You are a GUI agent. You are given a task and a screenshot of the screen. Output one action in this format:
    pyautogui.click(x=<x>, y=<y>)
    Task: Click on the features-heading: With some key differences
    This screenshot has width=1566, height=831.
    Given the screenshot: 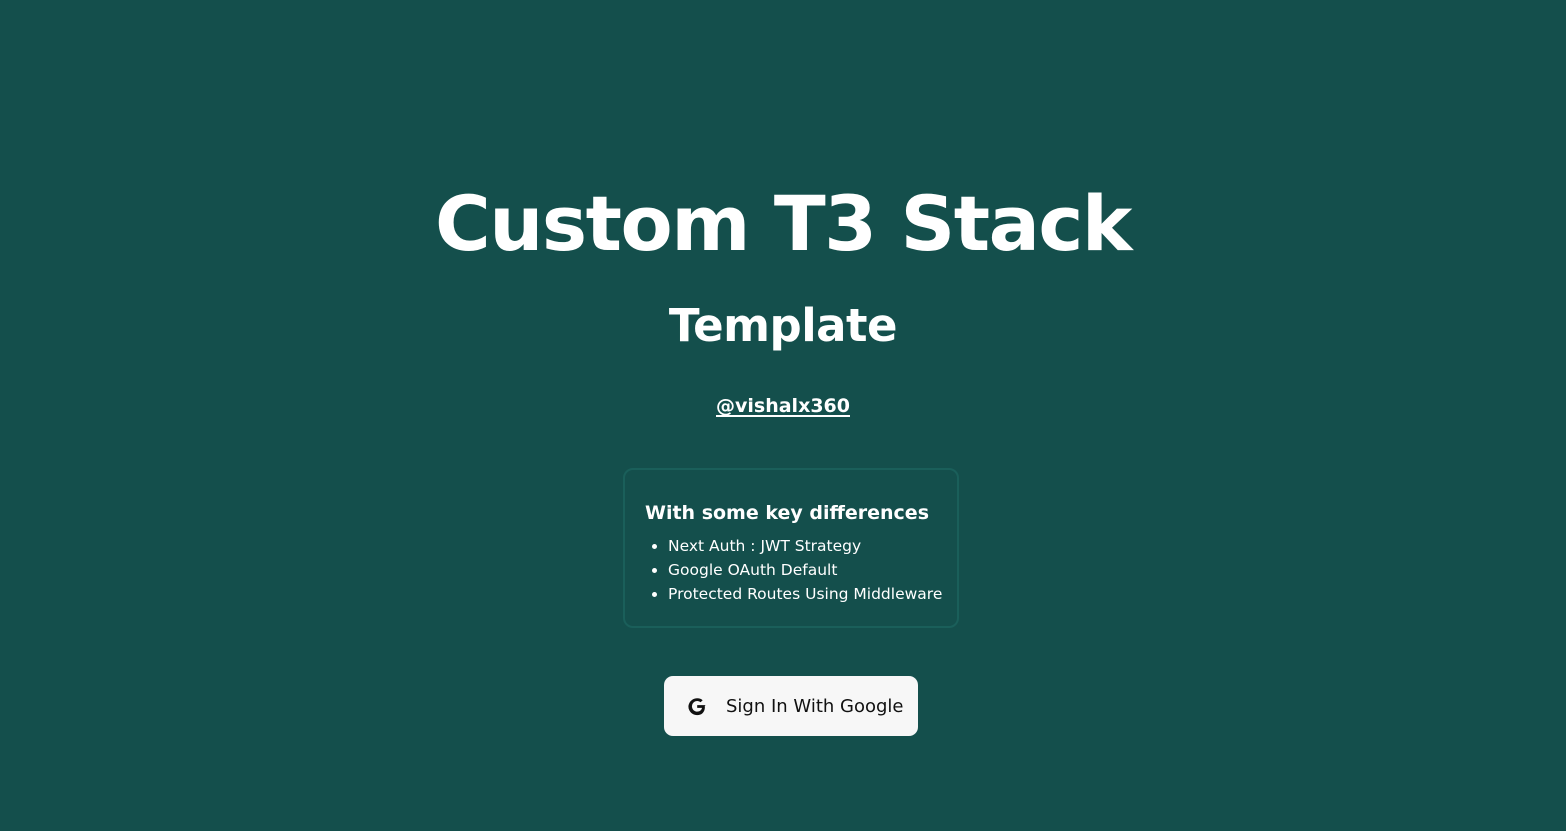 What is the action you would take?
    pyautogui.click(x=787, y=513)
    